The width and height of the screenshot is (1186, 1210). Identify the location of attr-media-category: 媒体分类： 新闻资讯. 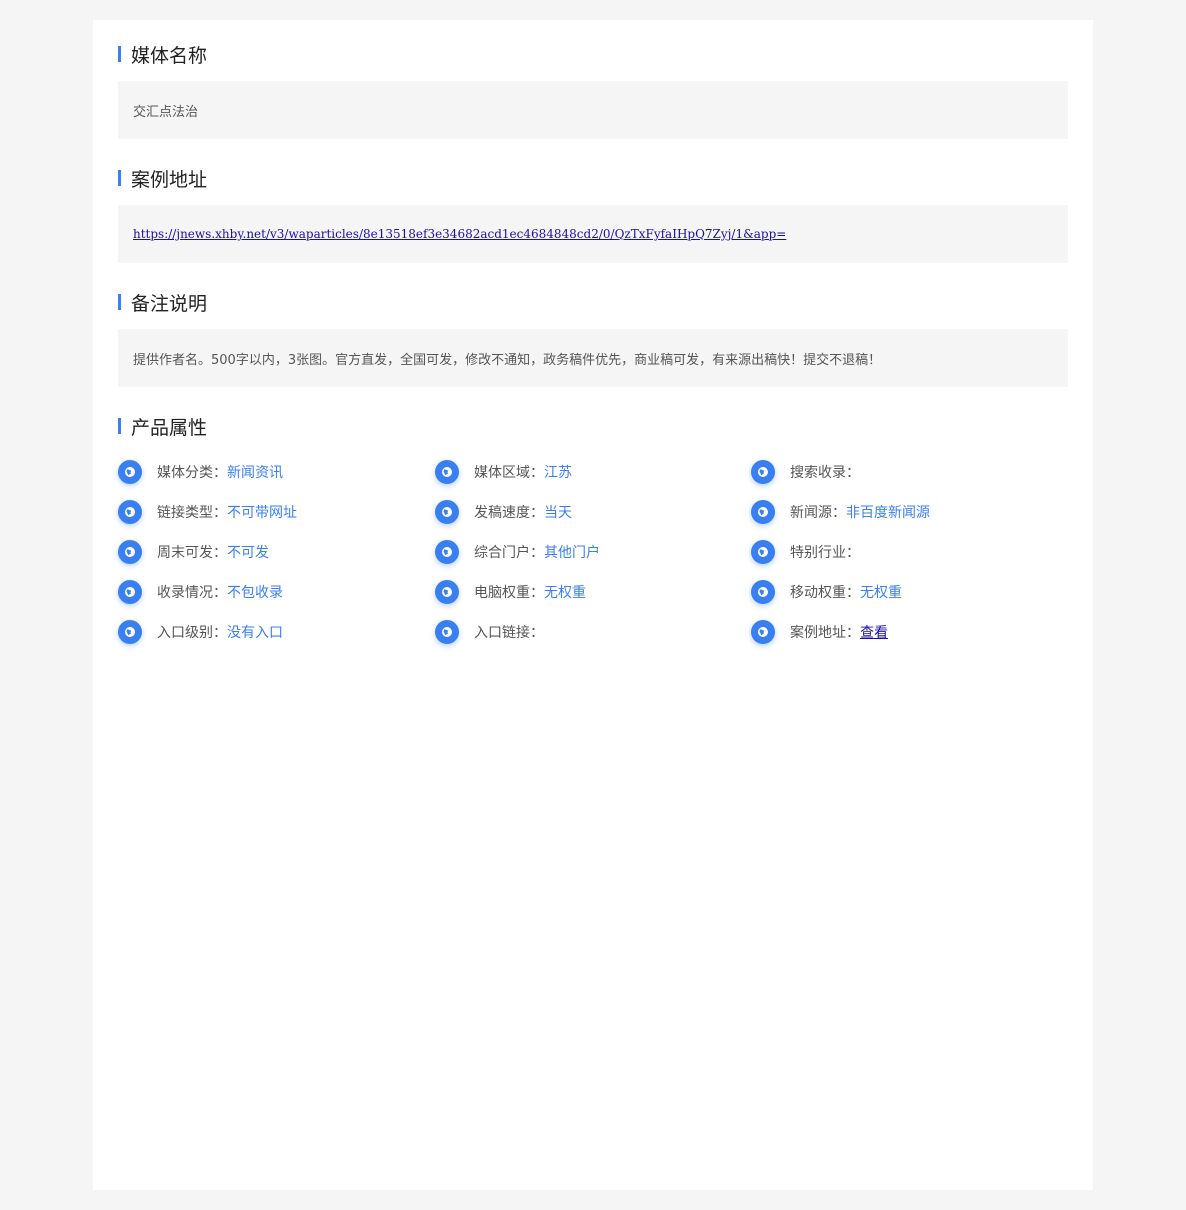
(200, 472).